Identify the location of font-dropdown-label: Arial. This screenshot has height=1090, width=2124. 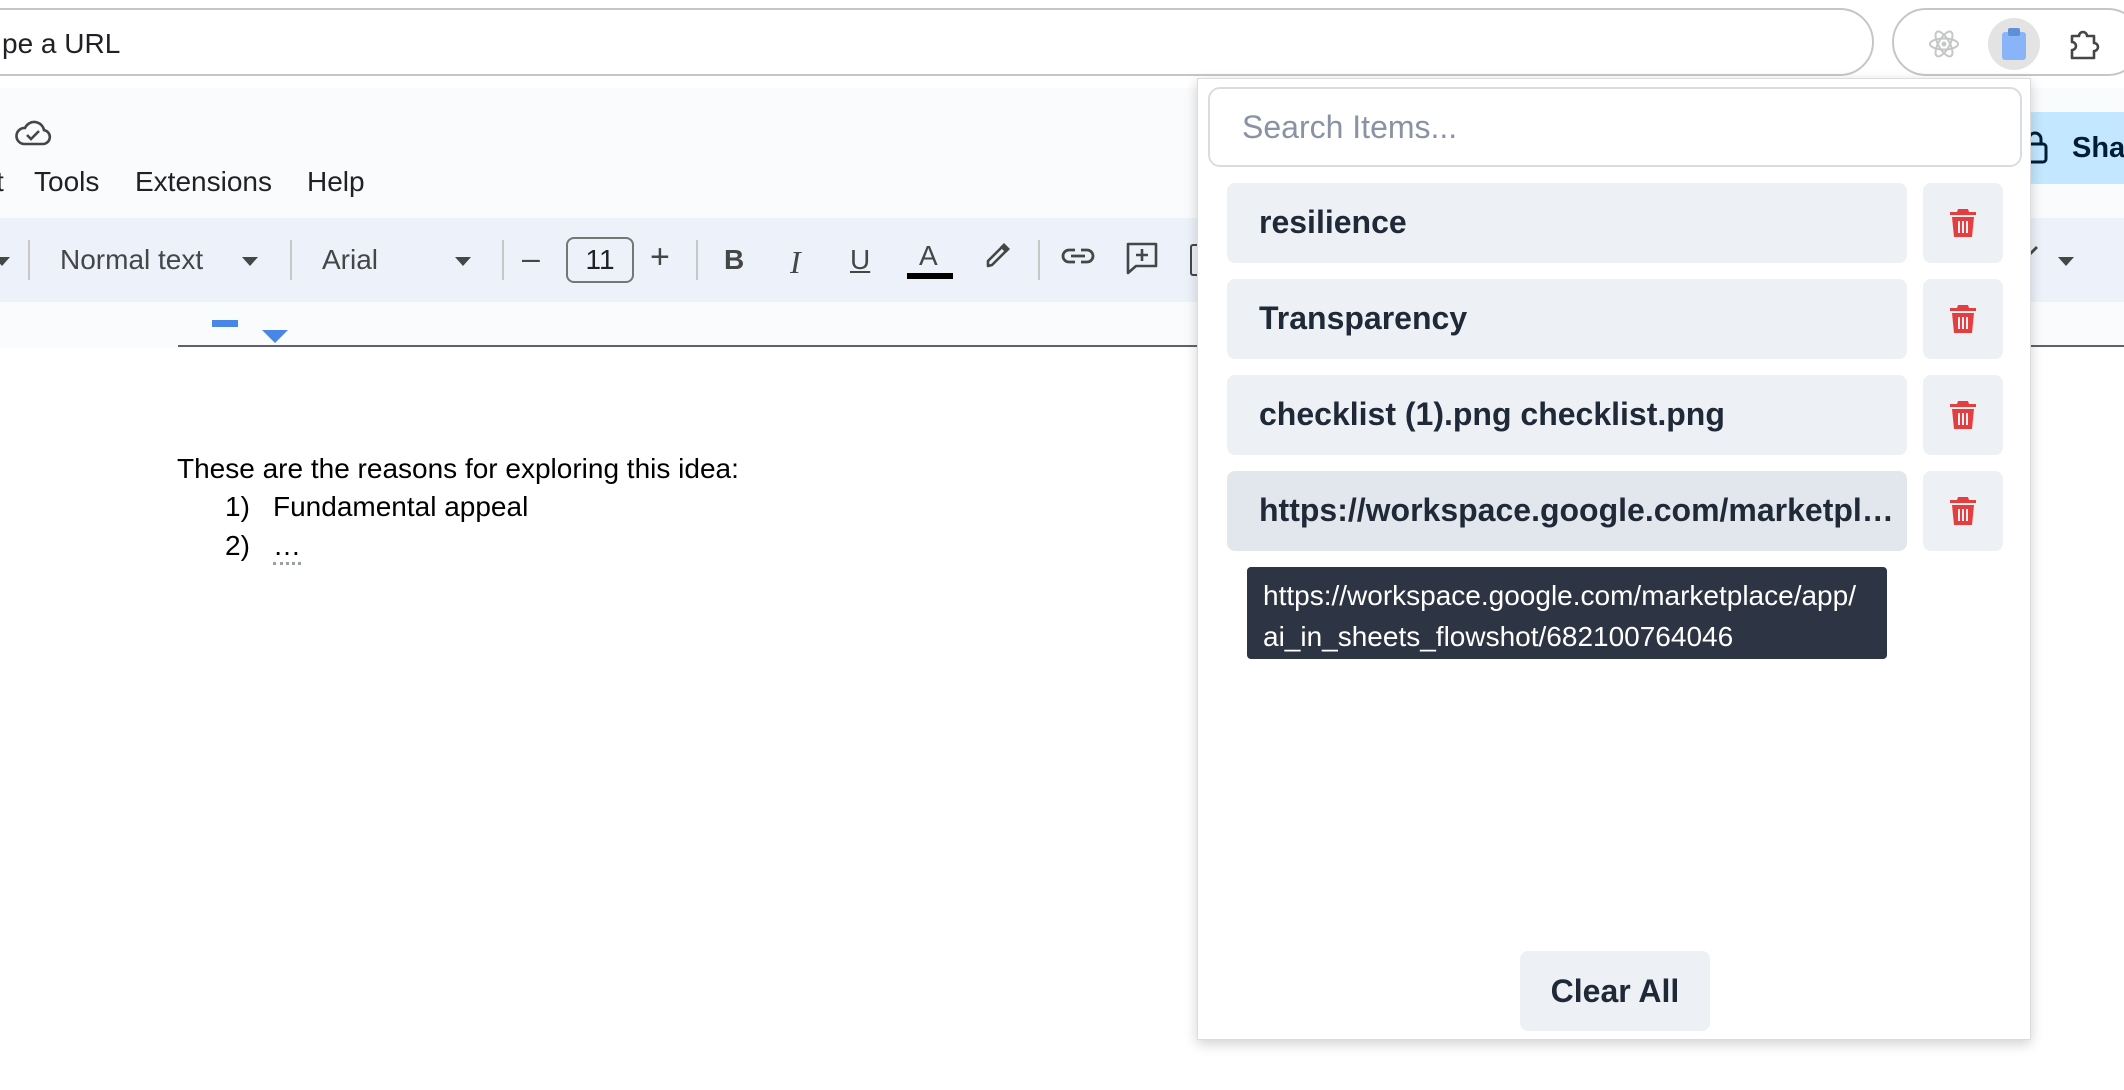
(350, 259).